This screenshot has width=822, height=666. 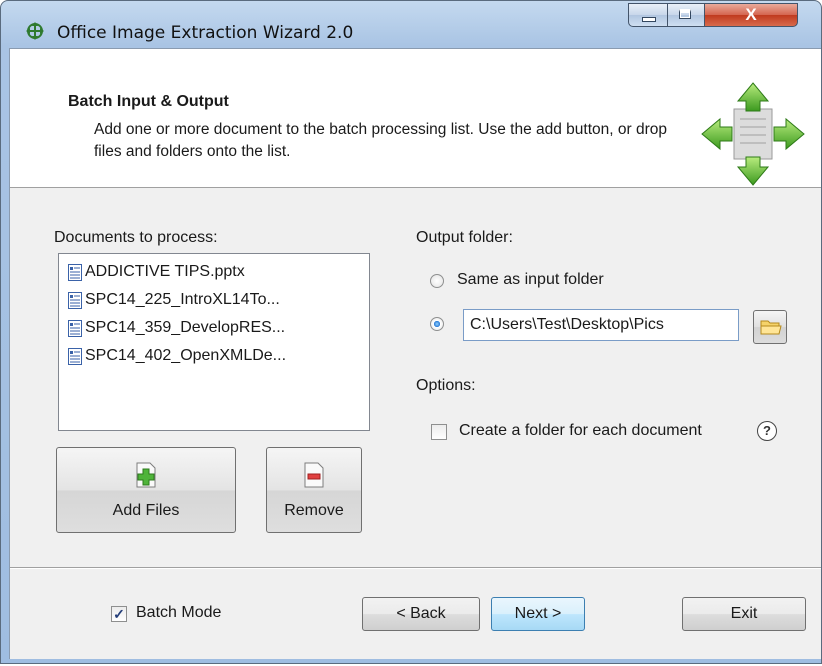 I want to click on close-icon: X, so click(x=751, y=14).